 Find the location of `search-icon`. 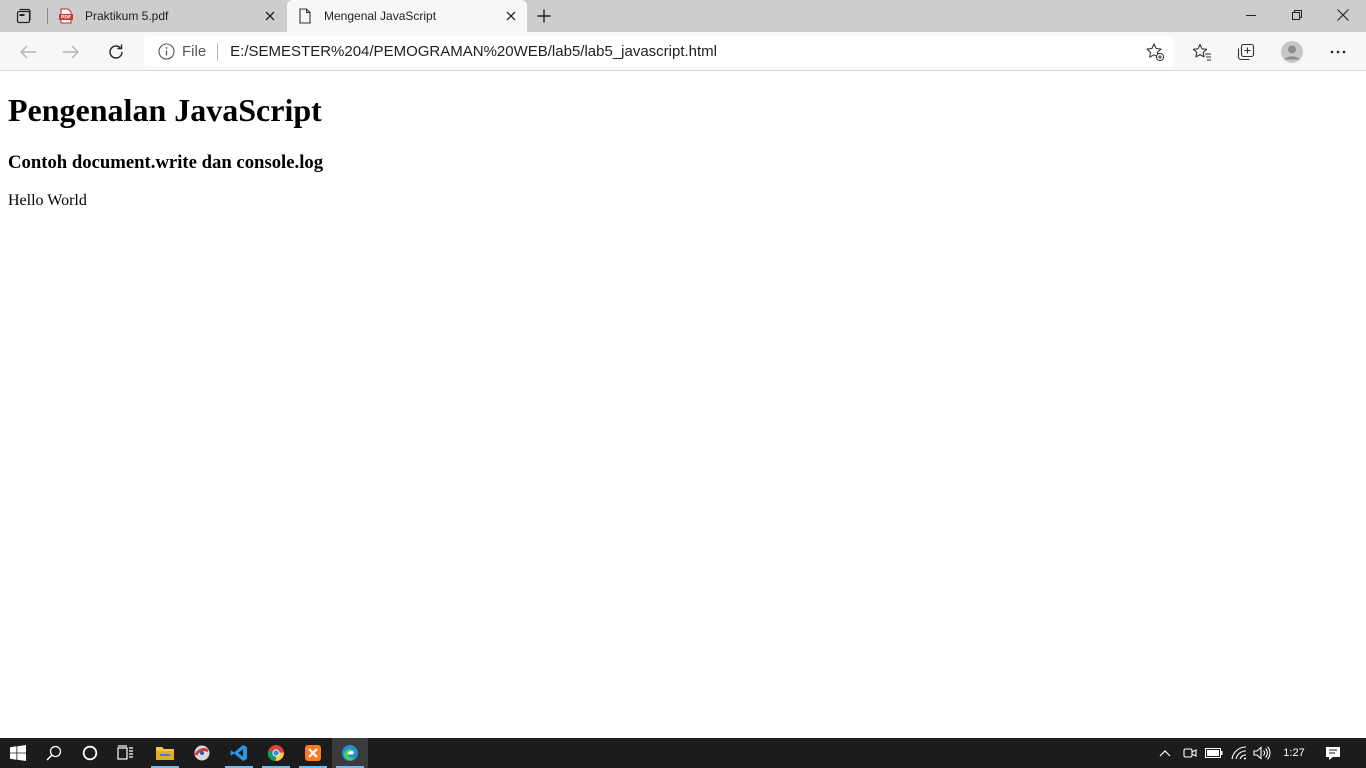

search-icon is located at coordinates (54, 753).